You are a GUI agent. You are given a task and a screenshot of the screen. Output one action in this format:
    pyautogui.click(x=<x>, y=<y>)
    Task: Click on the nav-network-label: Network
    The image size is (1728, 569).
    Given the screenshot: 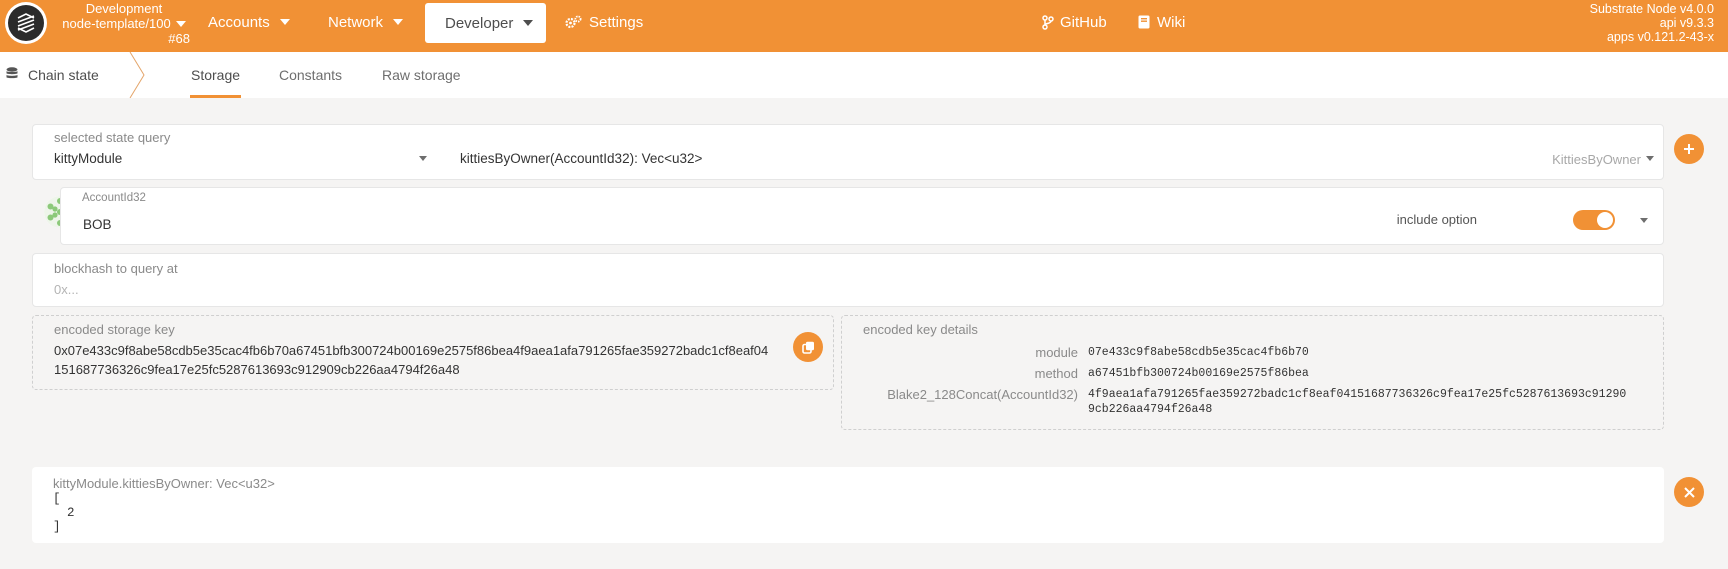 What is the action you would take?
    pyautogui.click(x=356, y=22)
    